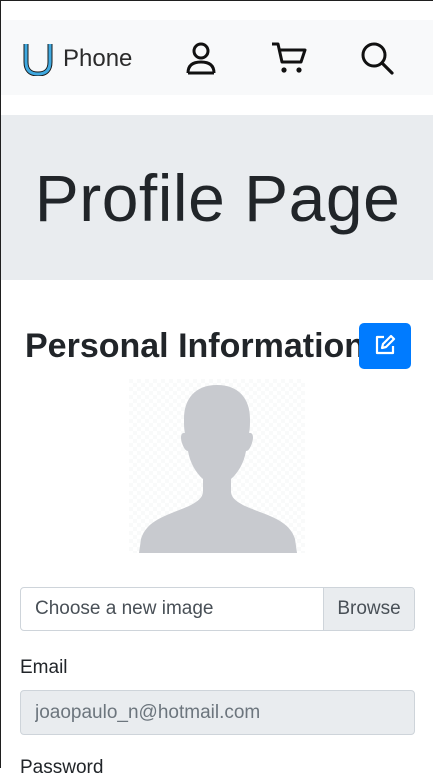 This screenshot has width=433, height=779. Describe the element at coordinates (172, 609) in the screenshot. I see `file-input-label: Choose a new image` at that location.